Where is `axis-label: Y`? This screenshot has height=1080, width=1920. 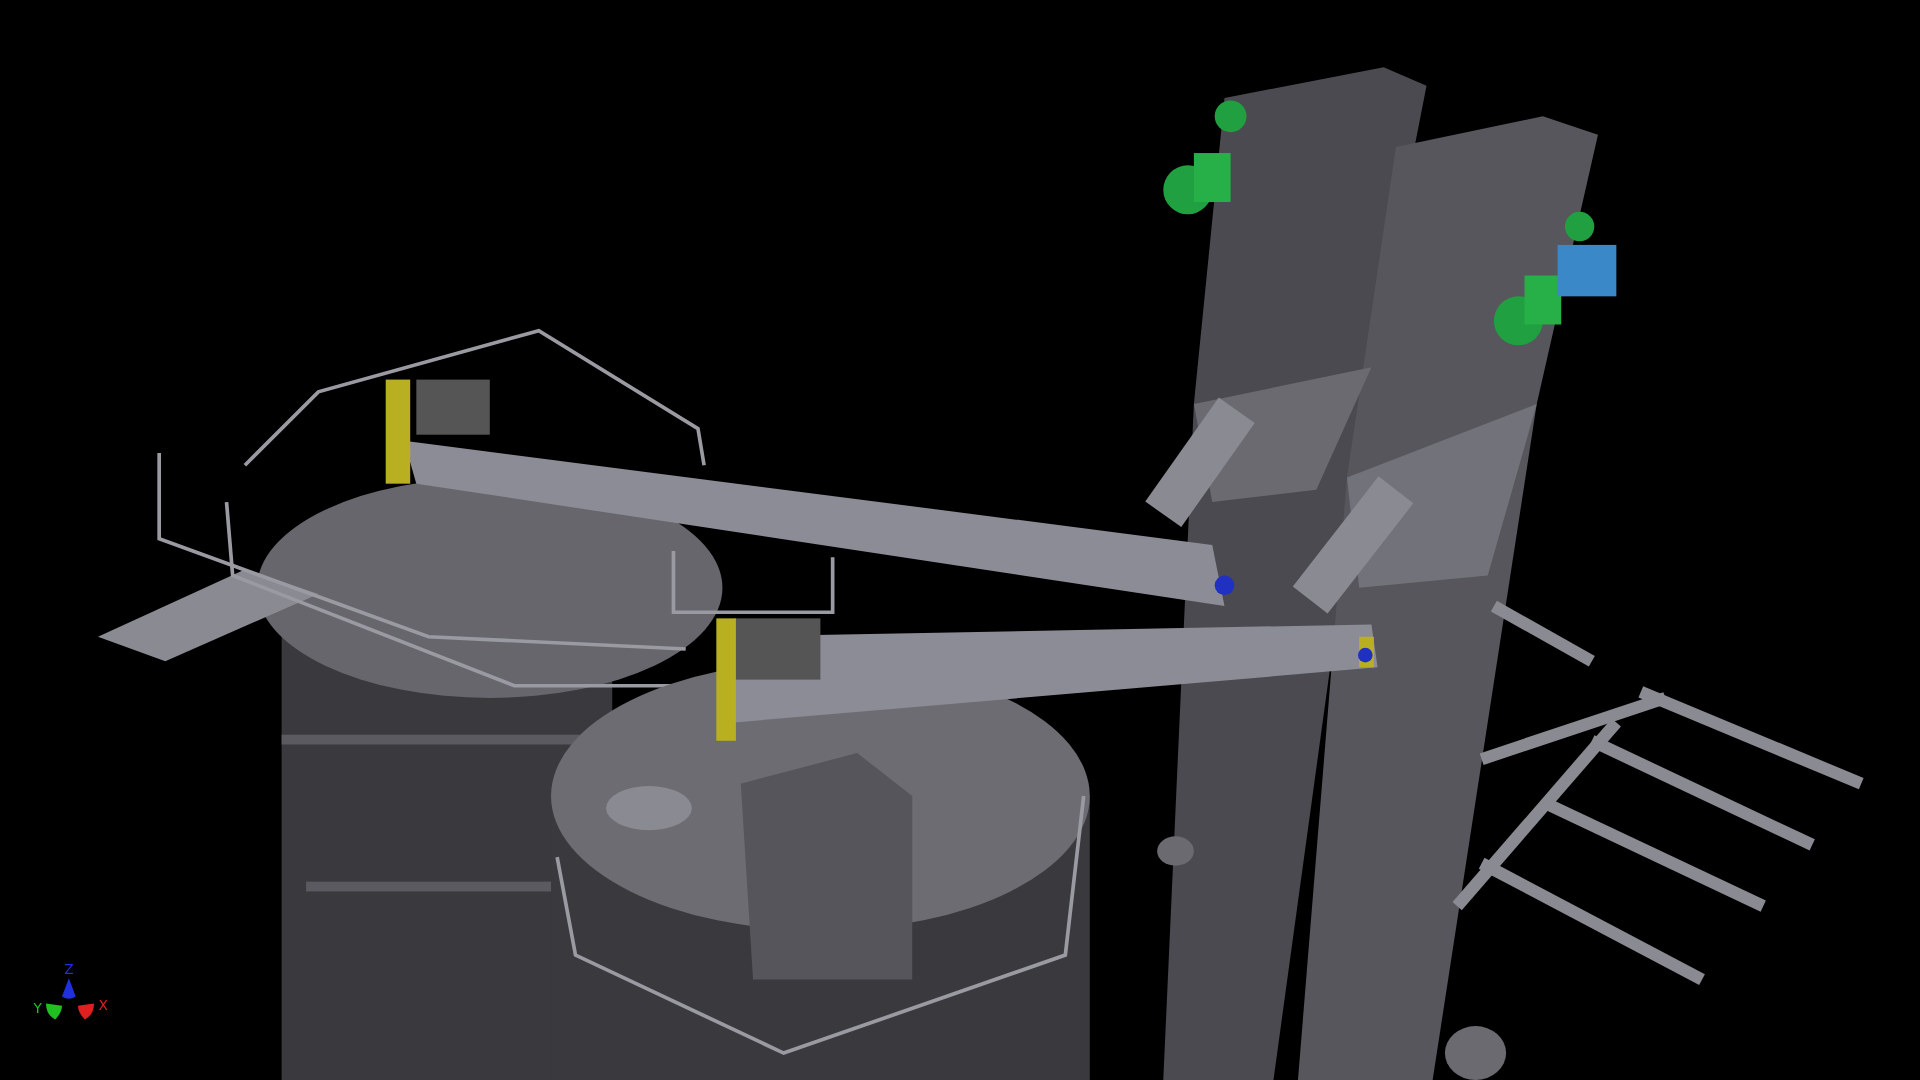 axis-label: Y is located at coordinates (37, 1007).